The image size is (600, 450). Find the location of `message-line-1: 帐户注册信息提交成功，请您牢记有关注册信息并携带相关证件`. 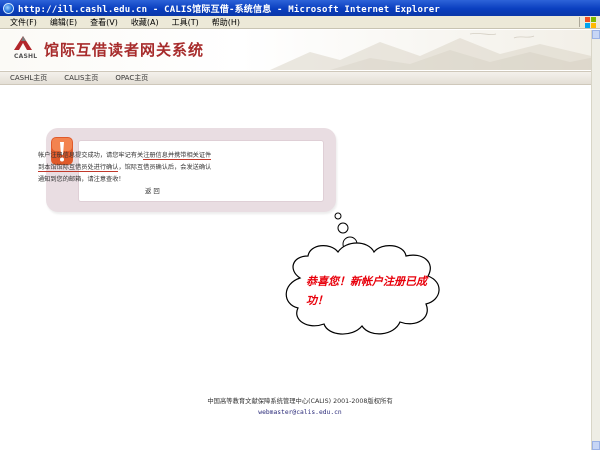

message-line-1: 帐户注册信息提交成功，请您牢记有关注册信息并携带相关证件 is located at coordinates (158, 156).